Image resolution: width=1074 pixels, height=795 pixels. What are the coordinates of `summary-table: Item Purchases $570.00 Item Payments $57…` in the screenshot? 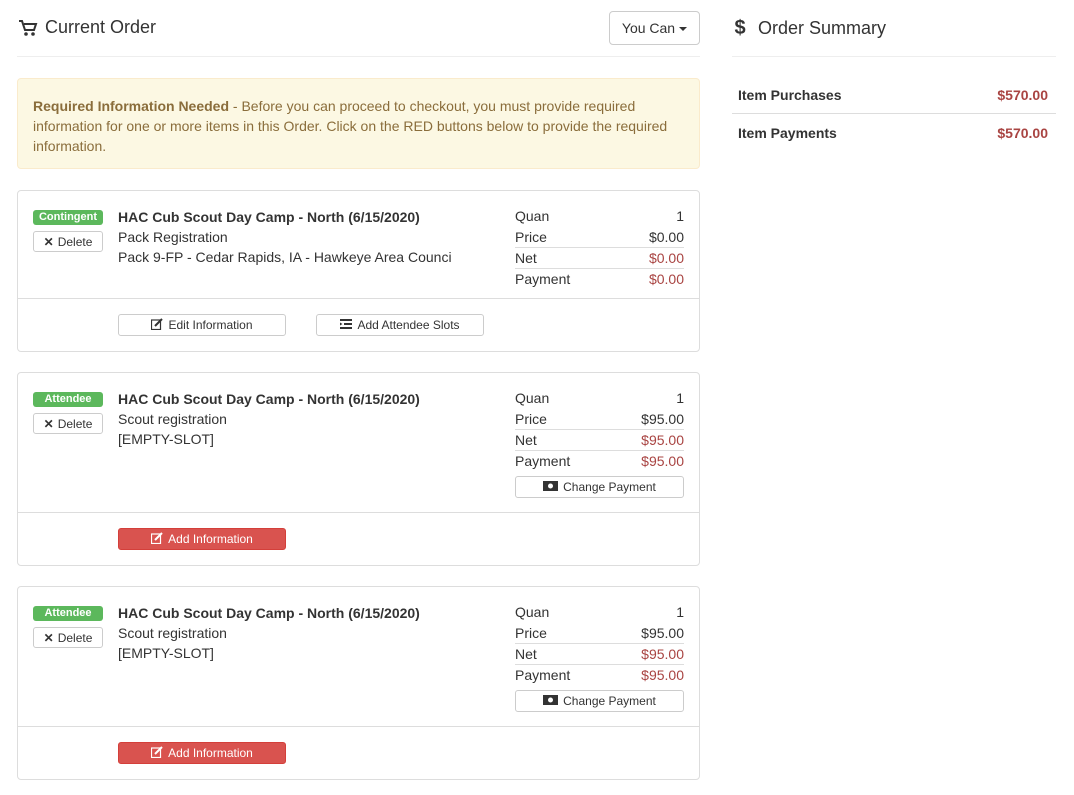 It's located at (894, 114).